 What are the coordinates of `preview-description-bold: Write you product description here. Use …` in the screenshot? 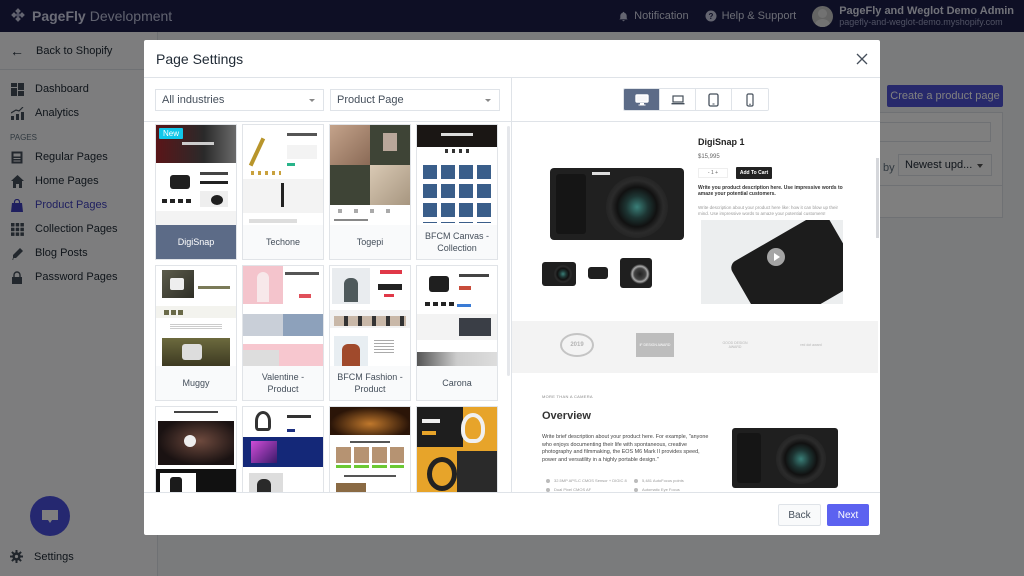 It's located at (770, 191).